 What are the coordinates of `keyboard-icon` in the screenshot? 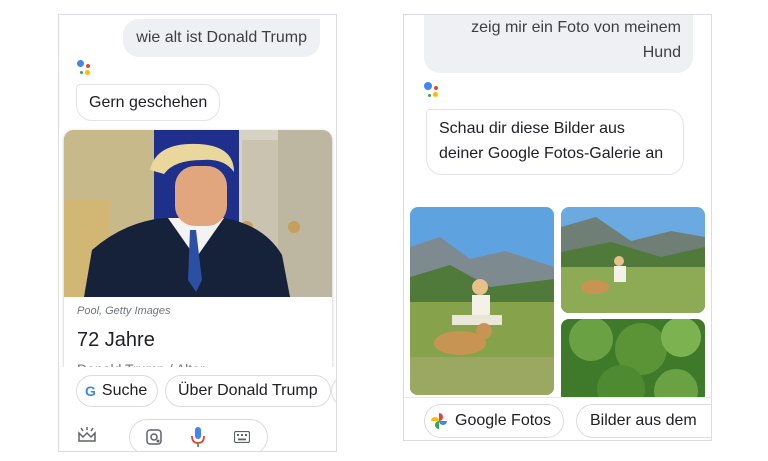 It's located at (242, 437).